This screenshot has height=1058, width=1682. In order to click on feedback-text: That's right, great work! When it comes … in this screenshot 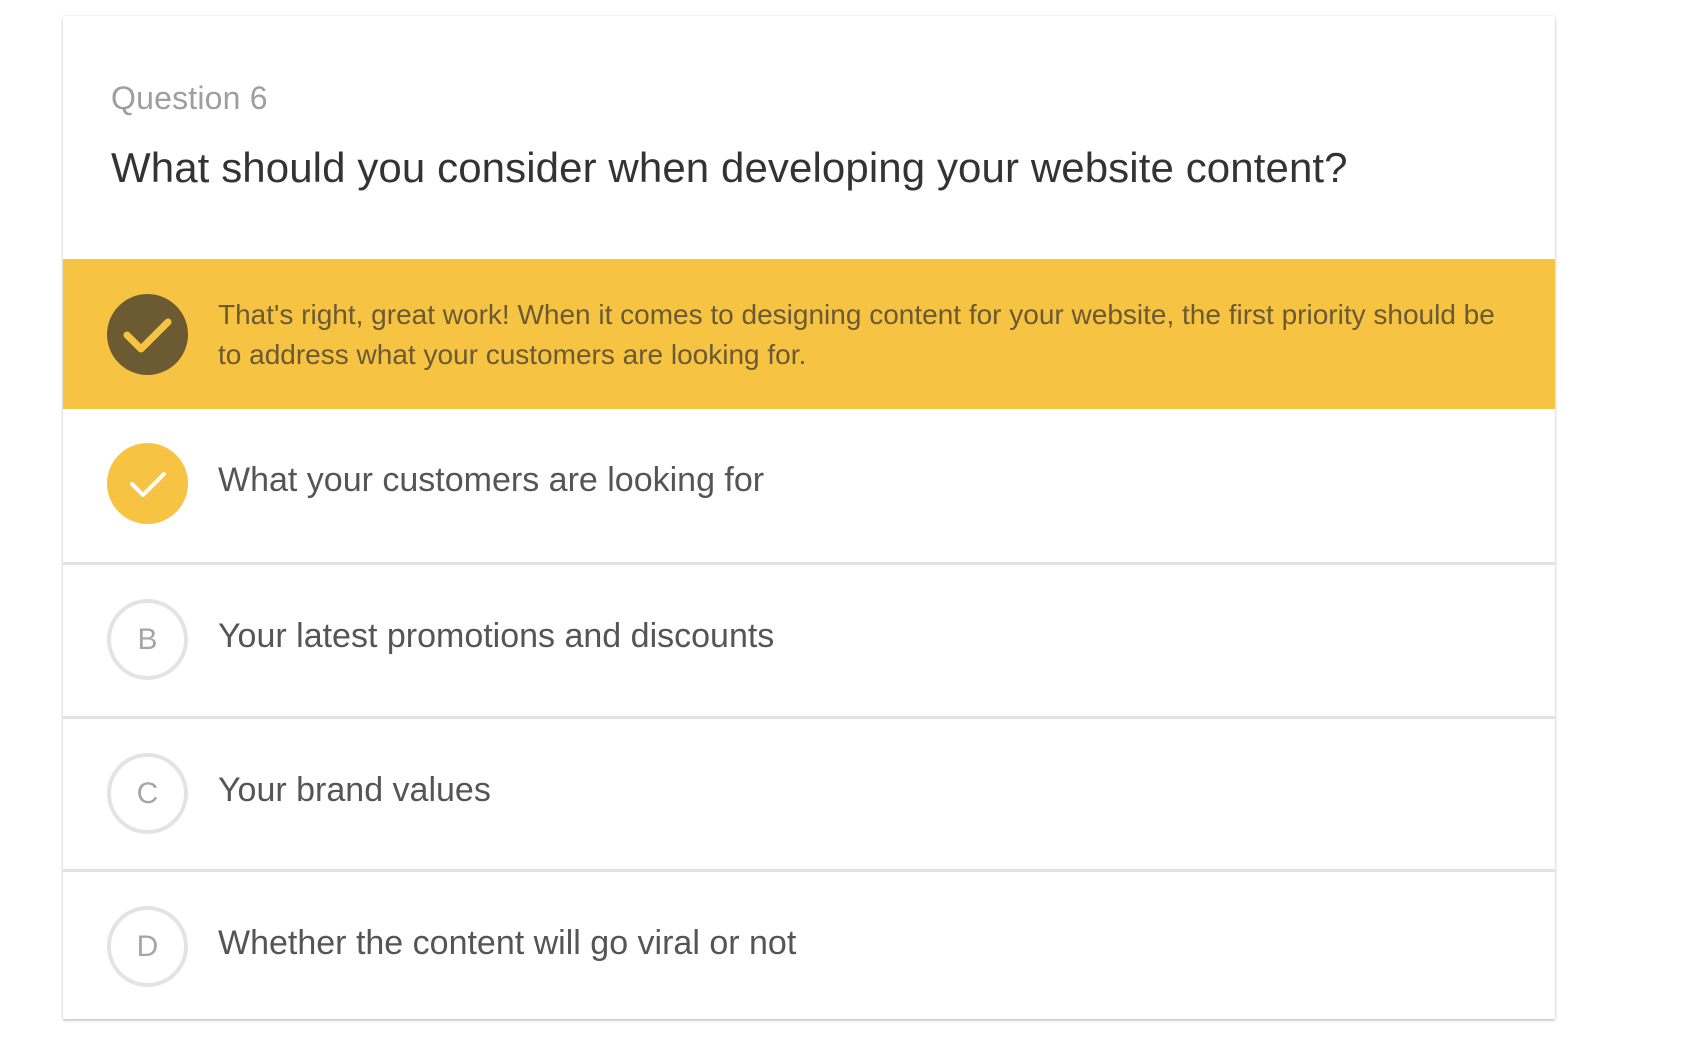, I will do `click(856, 334)`.